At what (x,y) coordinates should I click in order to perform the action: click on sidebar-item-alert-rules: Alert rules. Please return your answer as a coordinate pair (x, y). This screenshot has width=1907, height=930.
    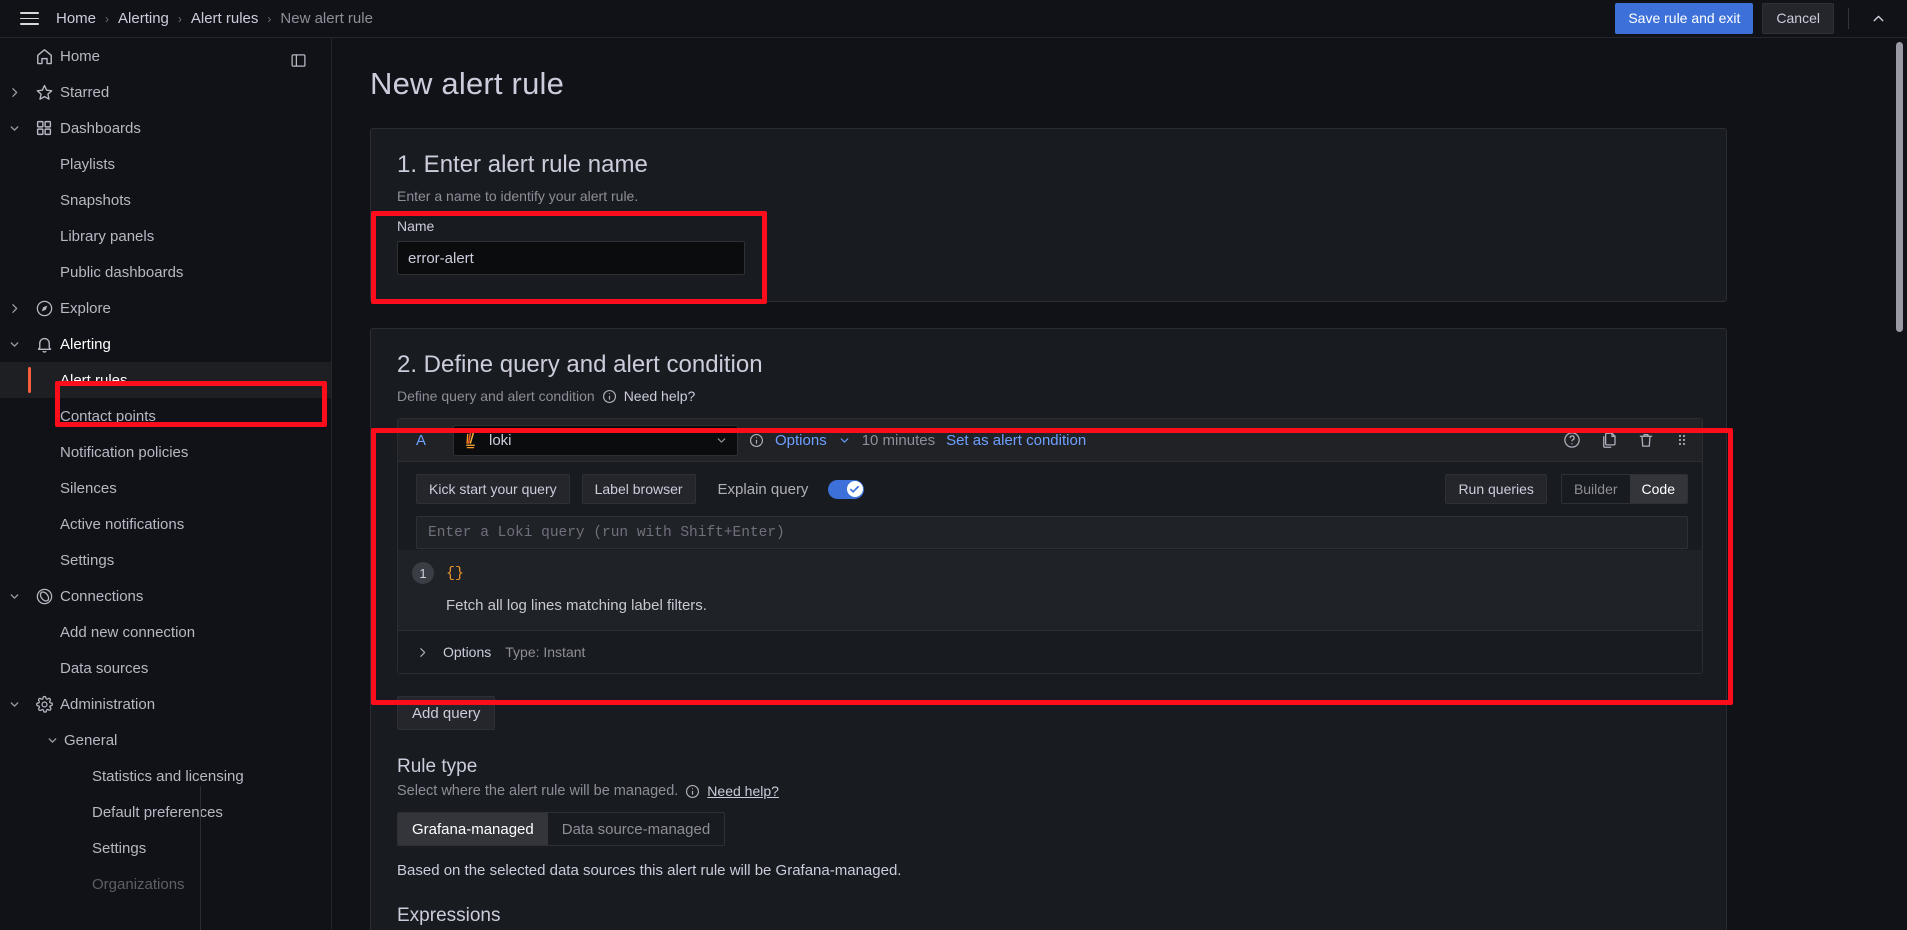
    Looking at the image, I should click on (165, 380).